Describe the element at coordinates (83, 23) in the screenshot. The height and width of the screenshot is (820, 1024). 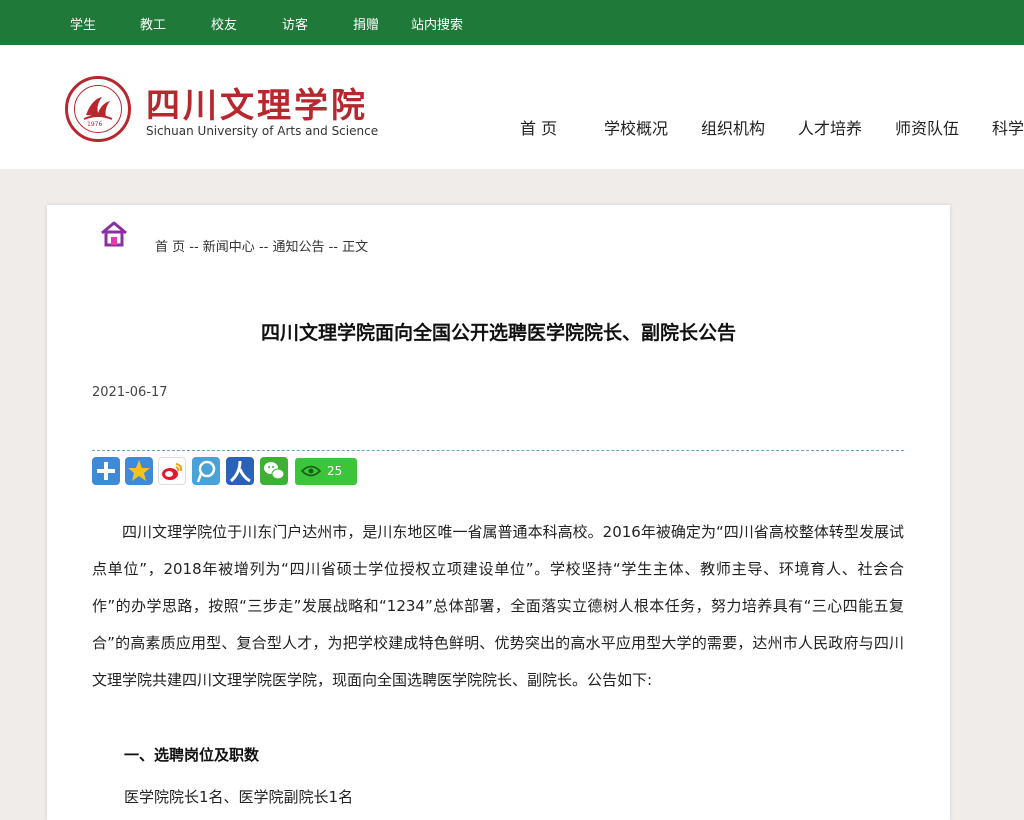
I see `toplink-students: 学生` at that location.